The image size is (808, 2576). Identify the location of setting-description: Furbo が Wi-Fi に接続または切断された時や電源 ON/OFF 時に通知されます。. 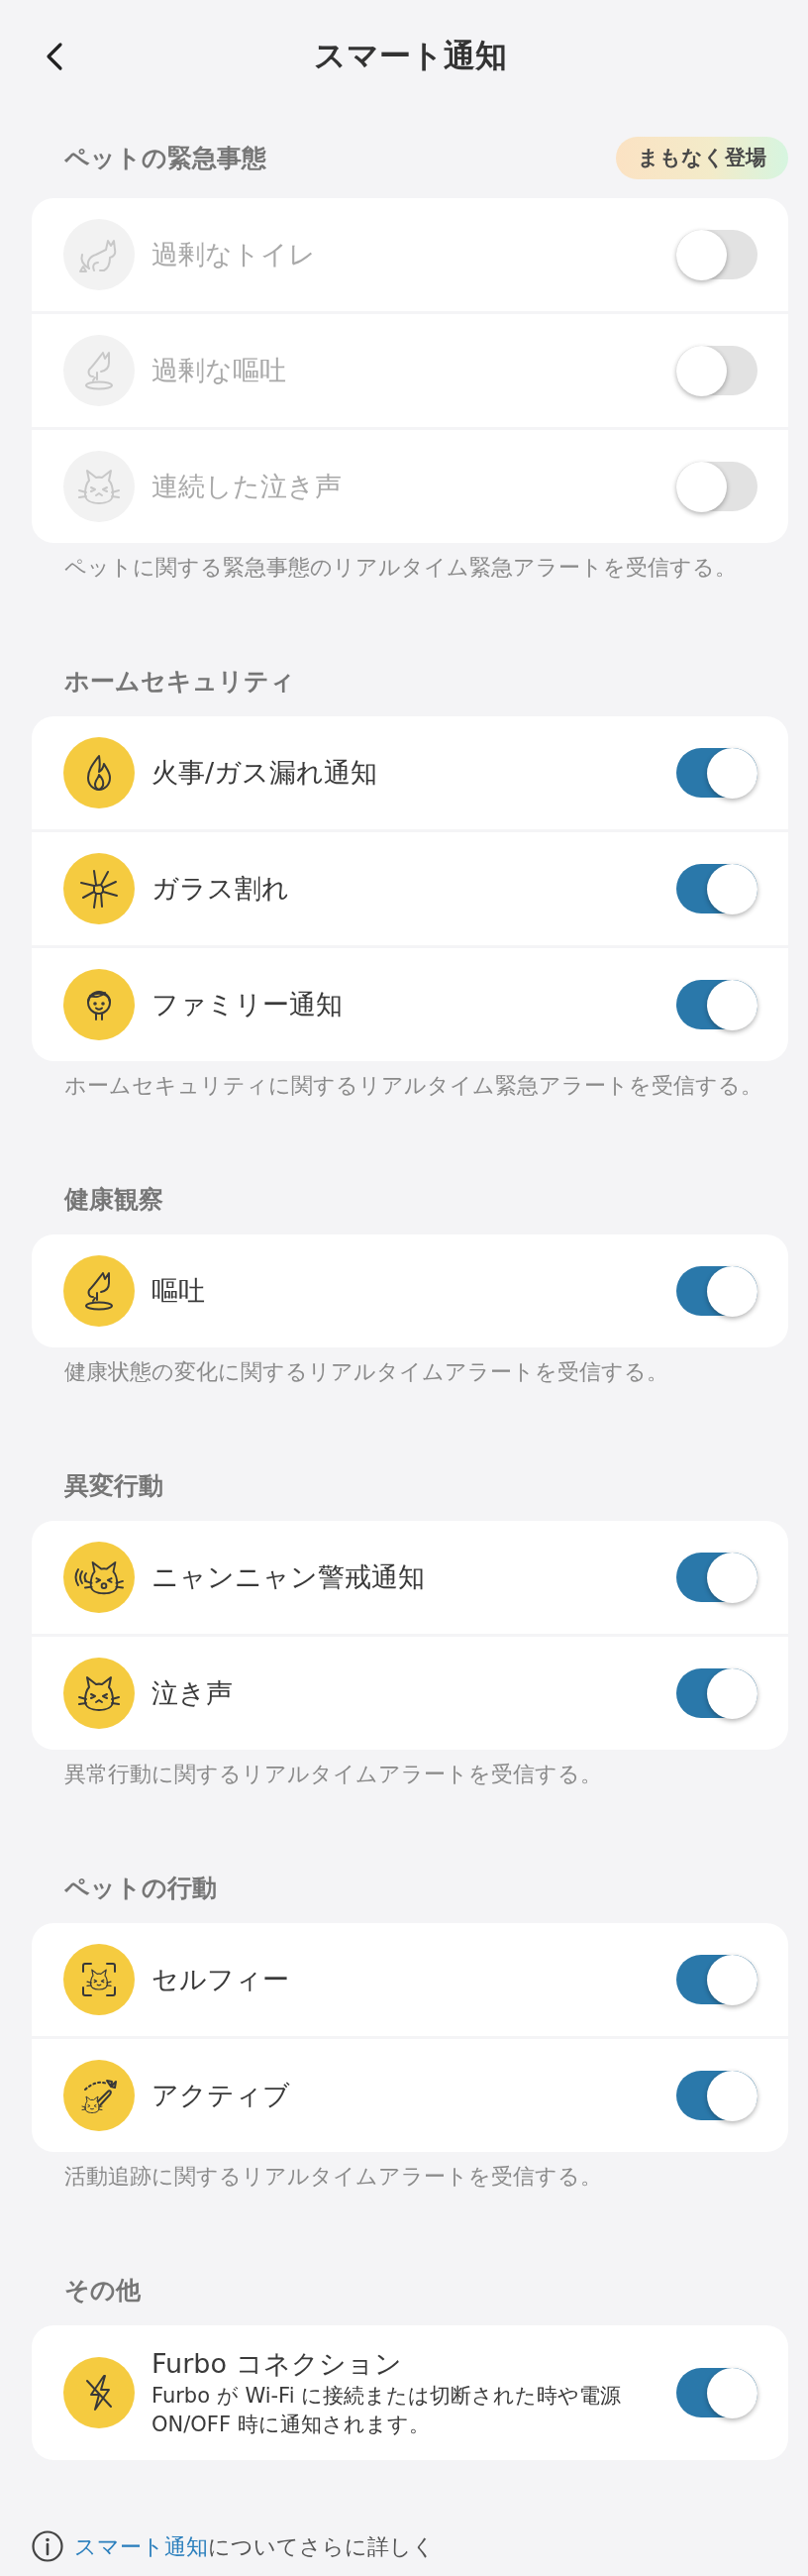
(387, 2411).